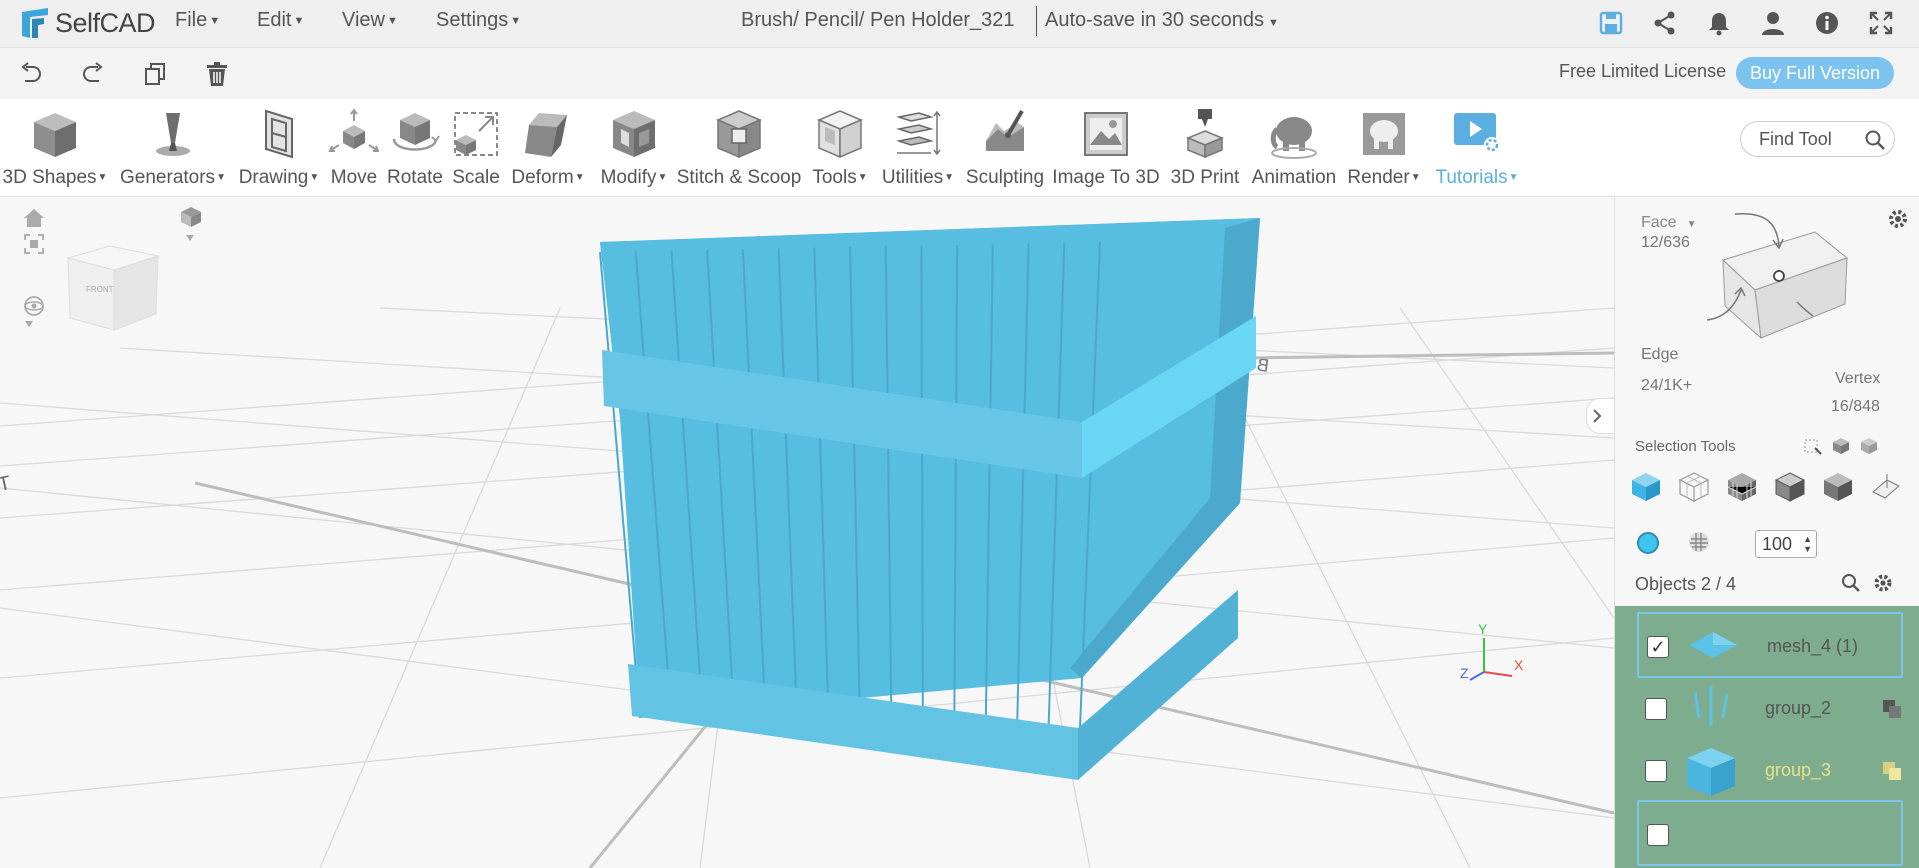  Describe the element at coordinates (1694, 487) in the screenshot. I see `select-wireframe-icon` at that location.